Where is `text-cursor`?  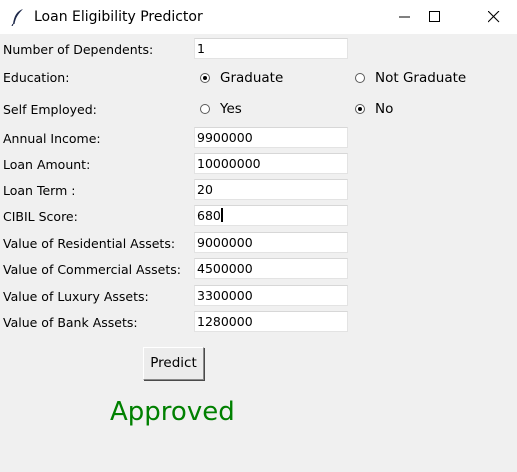
text-cursor is located at coordinates (221, 215).